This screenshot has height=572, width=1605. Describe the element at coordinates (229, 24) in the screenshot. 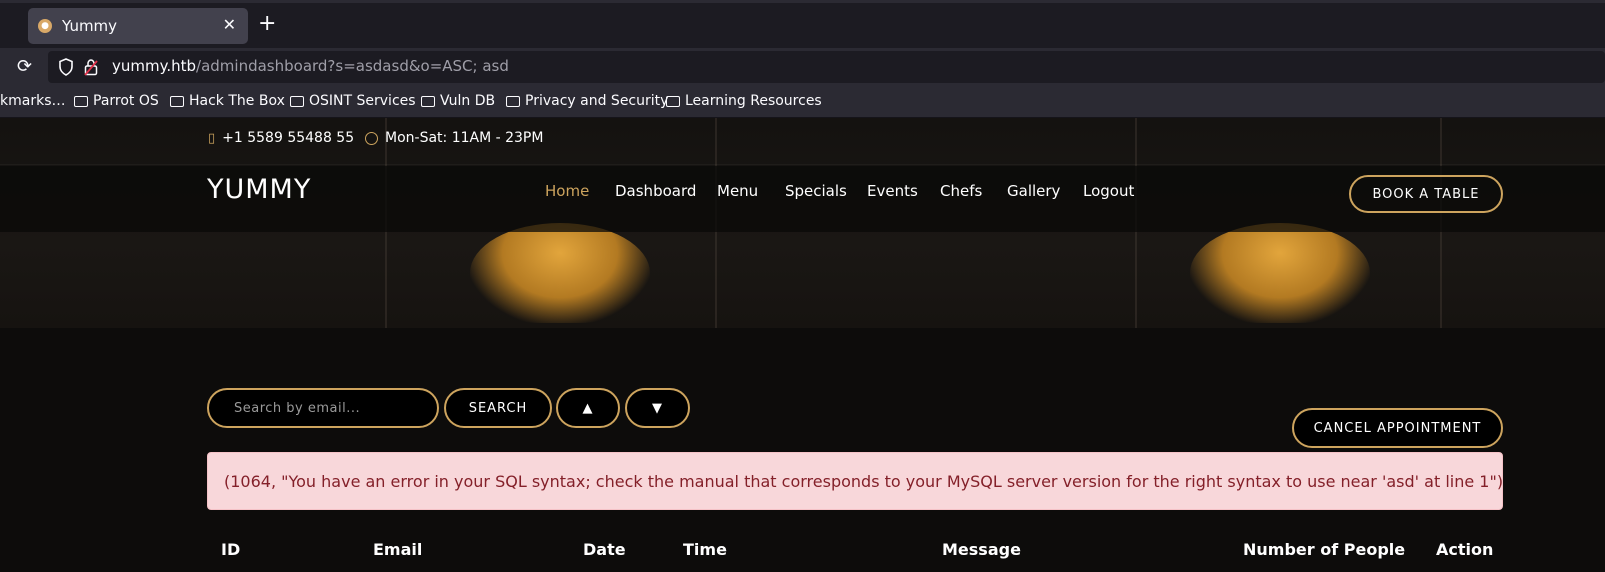

I see `close-tab-icon: ✕` at that location.